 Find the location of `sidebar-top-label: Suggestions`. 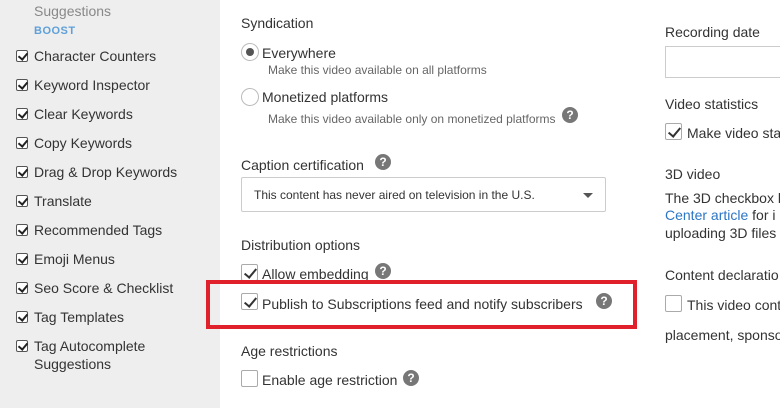

sidebar-top-label: Suggestions is located at coordinates (73, 11).